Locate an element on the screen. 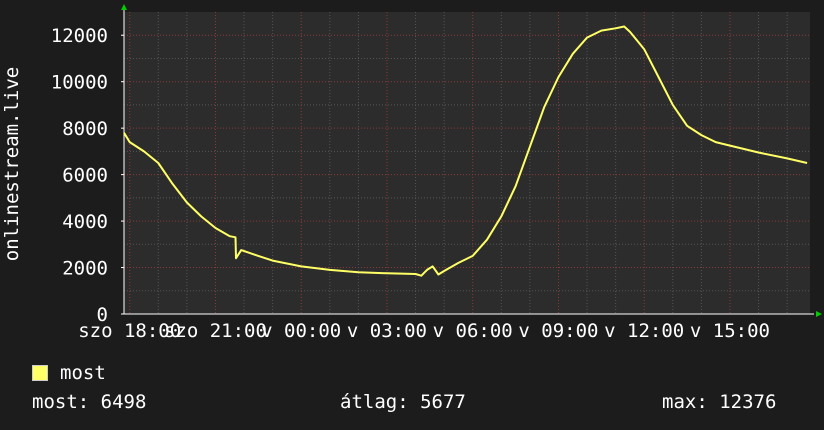 This screenshot has width=824, height=430. stat-average: átlag: 5677 is located at coordinates (403, 402).